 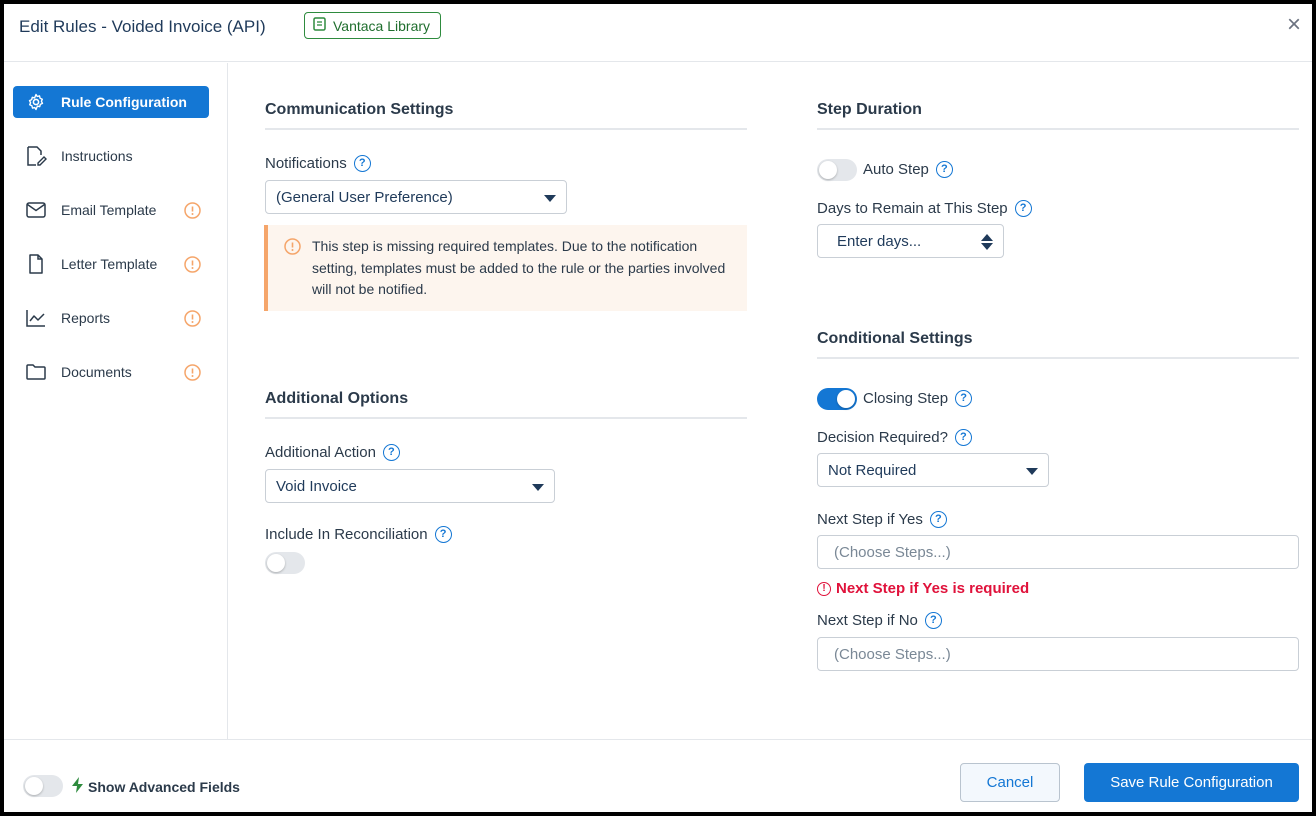 I want to click on sidebar-item-reports: Reports, so click(x=111, y=318).